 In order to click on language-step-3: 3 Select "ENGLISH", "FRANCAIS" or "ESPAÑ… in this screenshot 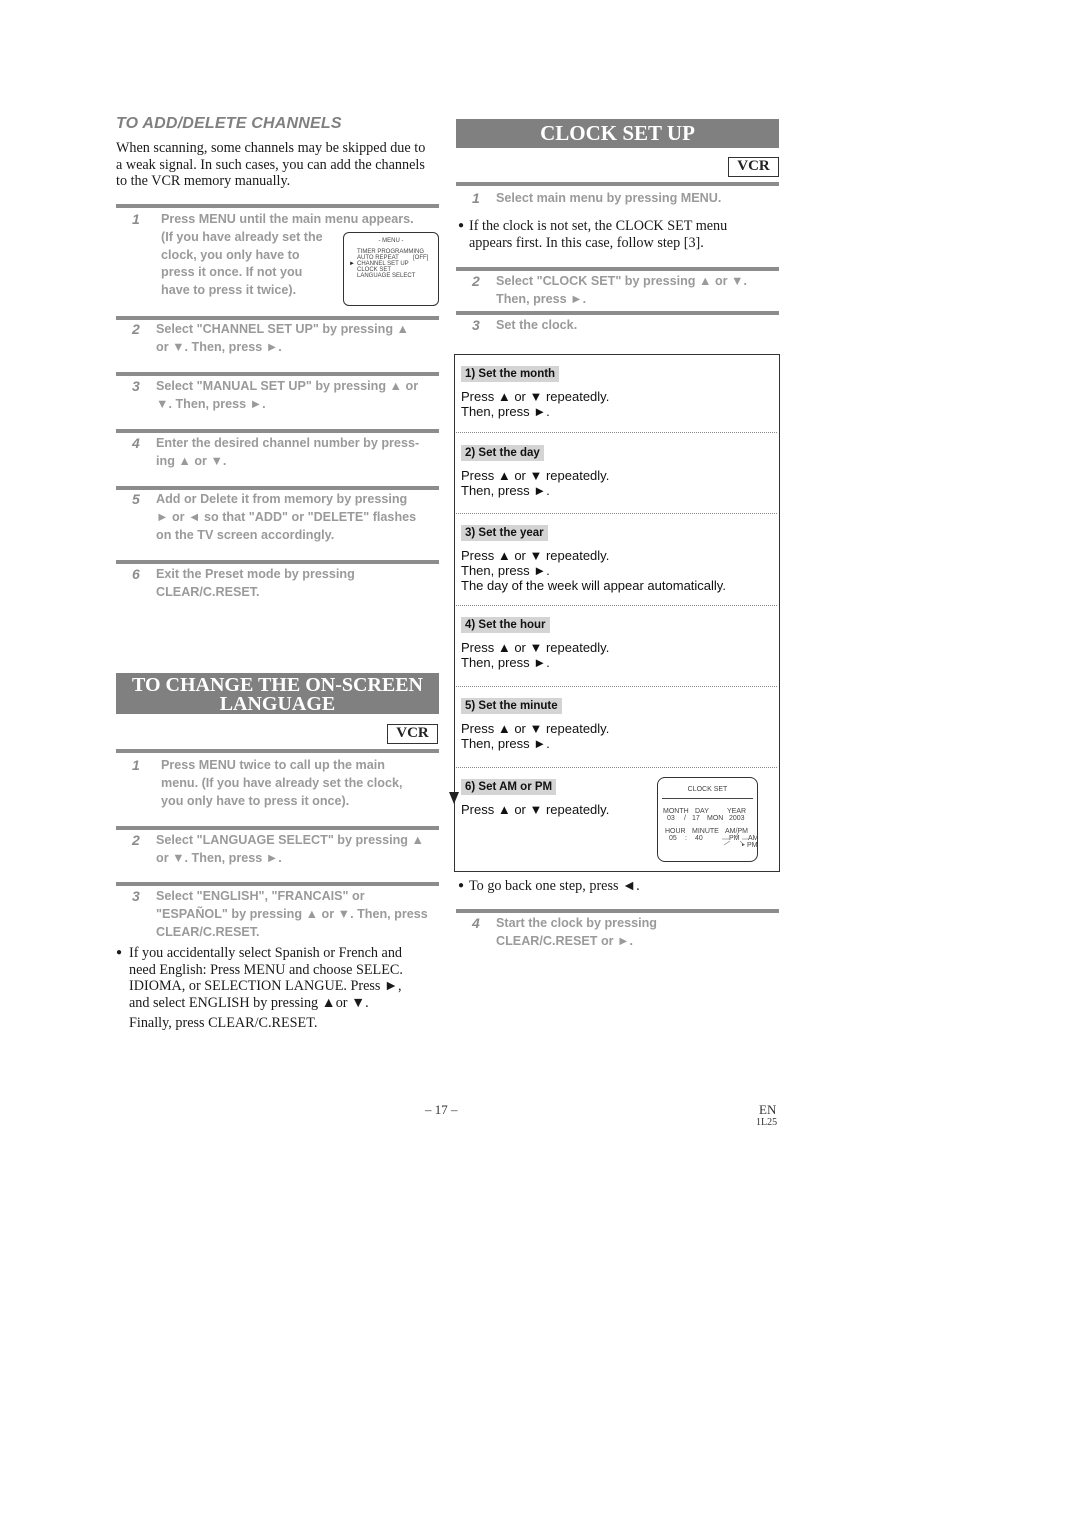, I will do `click(287, 917)`.